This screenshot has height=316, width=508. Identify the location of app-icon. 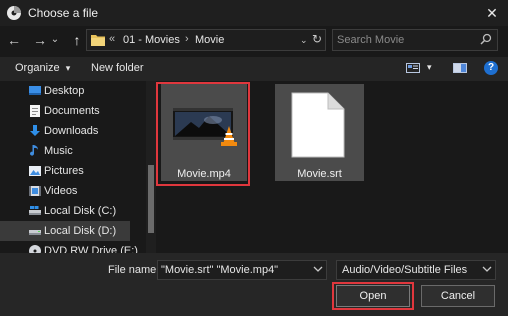
(14, 13).